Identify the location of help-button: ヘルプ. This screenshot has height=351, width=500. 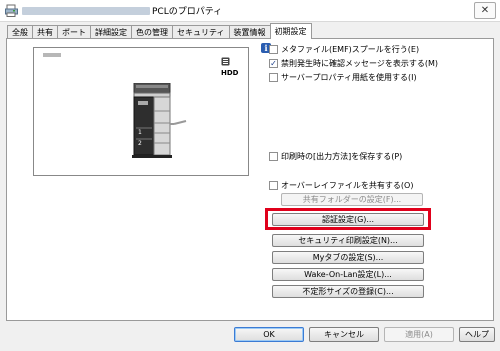
(477, 334).